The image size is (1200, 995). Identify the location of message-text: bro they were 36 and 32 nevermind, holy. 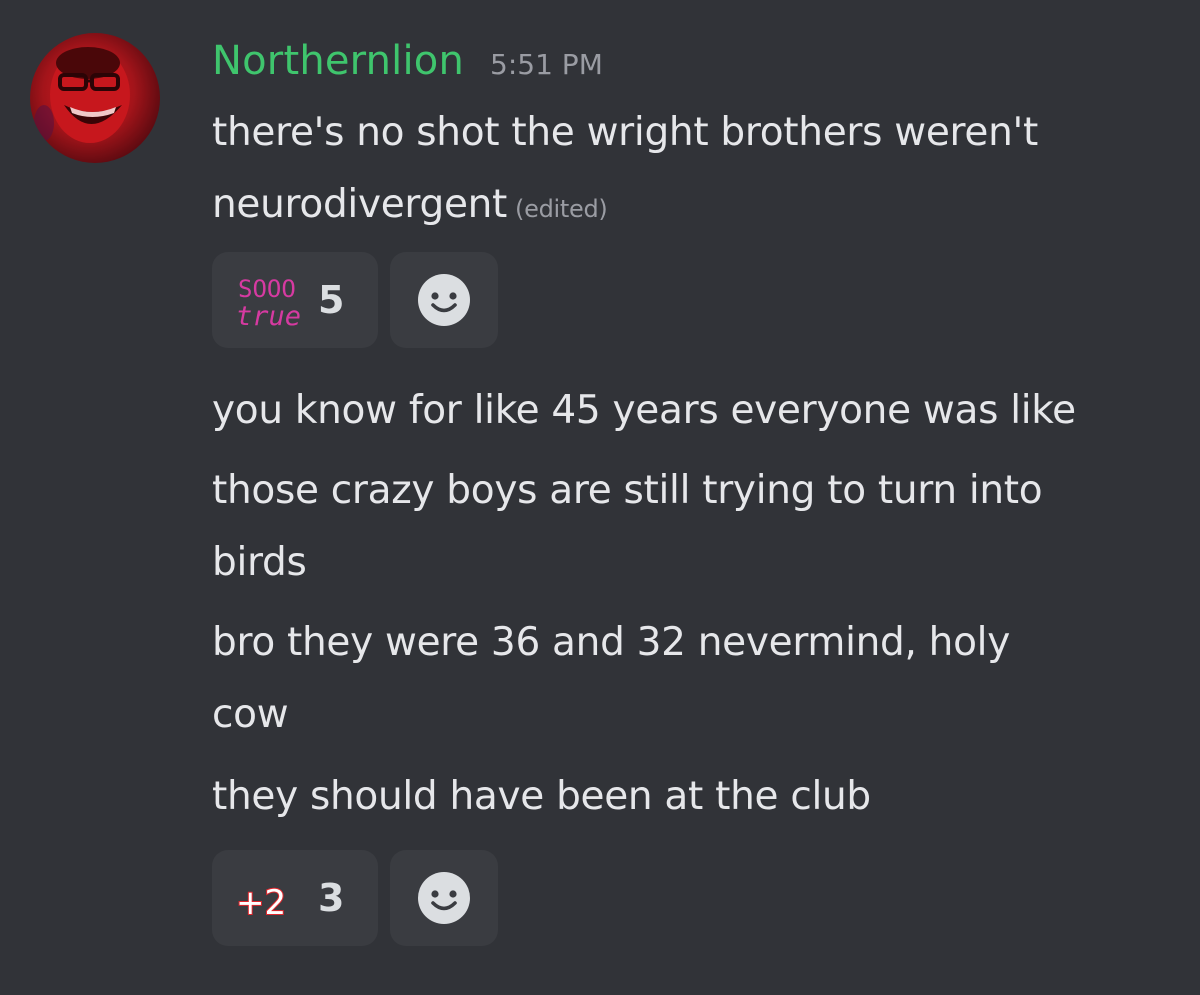
(611, 642).